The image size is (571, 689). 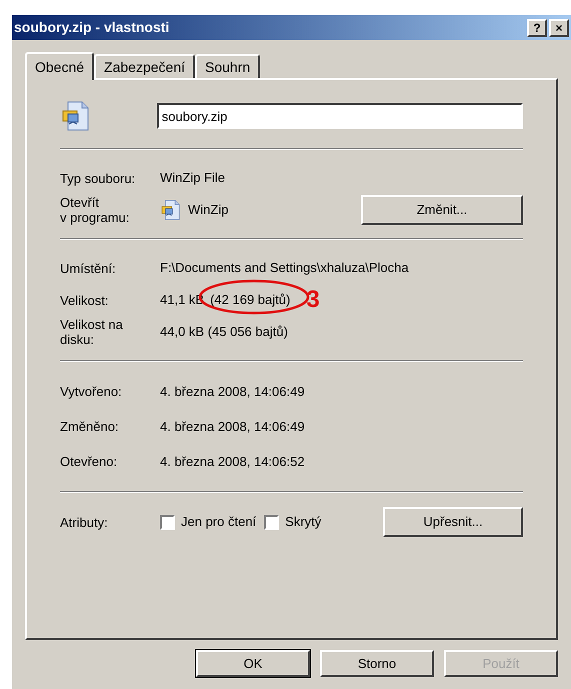 What do you see at coordinates (218, 522) in the screenshot?
I see `checkbox-label: Jen pro čtení` at bounding box center [218, 522].